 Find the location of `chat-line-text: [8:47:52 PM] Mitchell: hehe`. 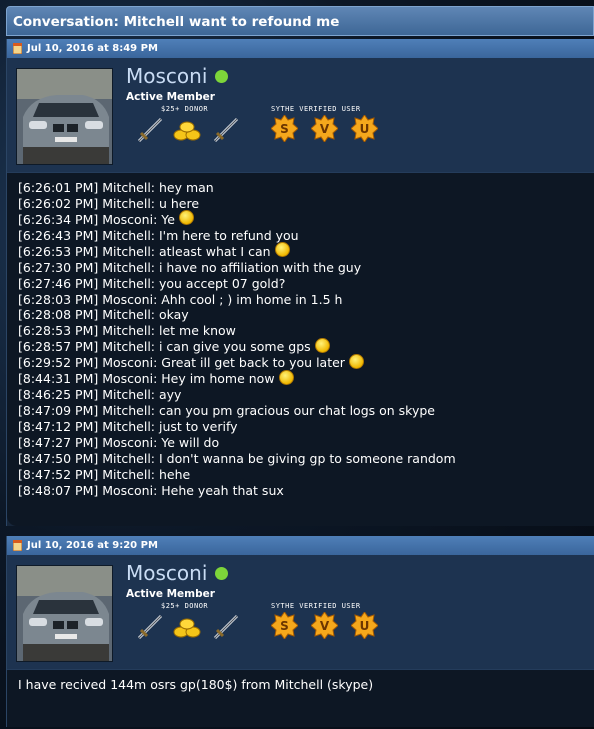

chat-line-text: [8:47:52 PM] Mitchell: hehe is located at coordinates (104, 474).